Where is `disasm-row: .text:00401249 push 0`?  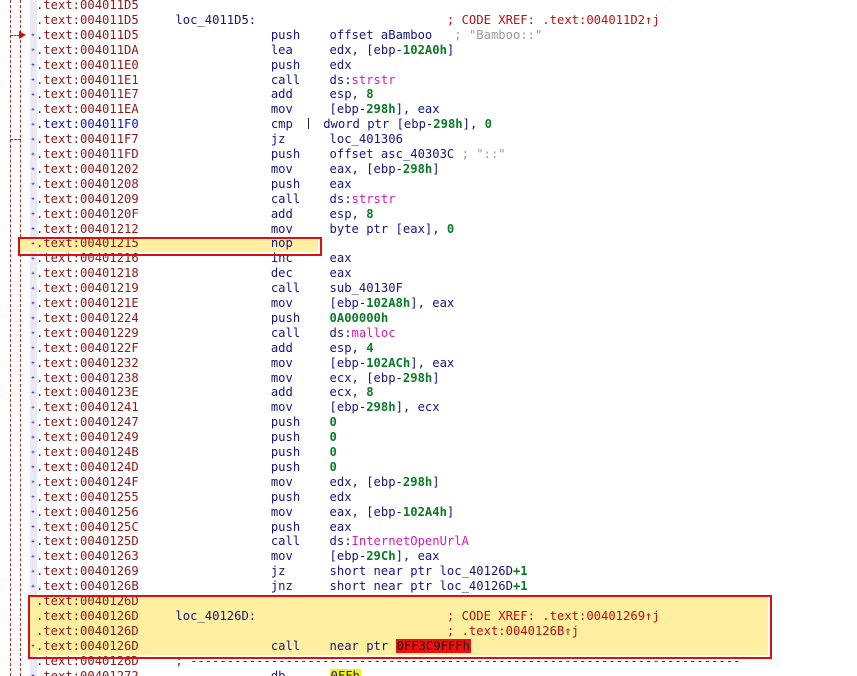
disasm-row: .text:00401249 push 0 is located at coordinates (428, 437).